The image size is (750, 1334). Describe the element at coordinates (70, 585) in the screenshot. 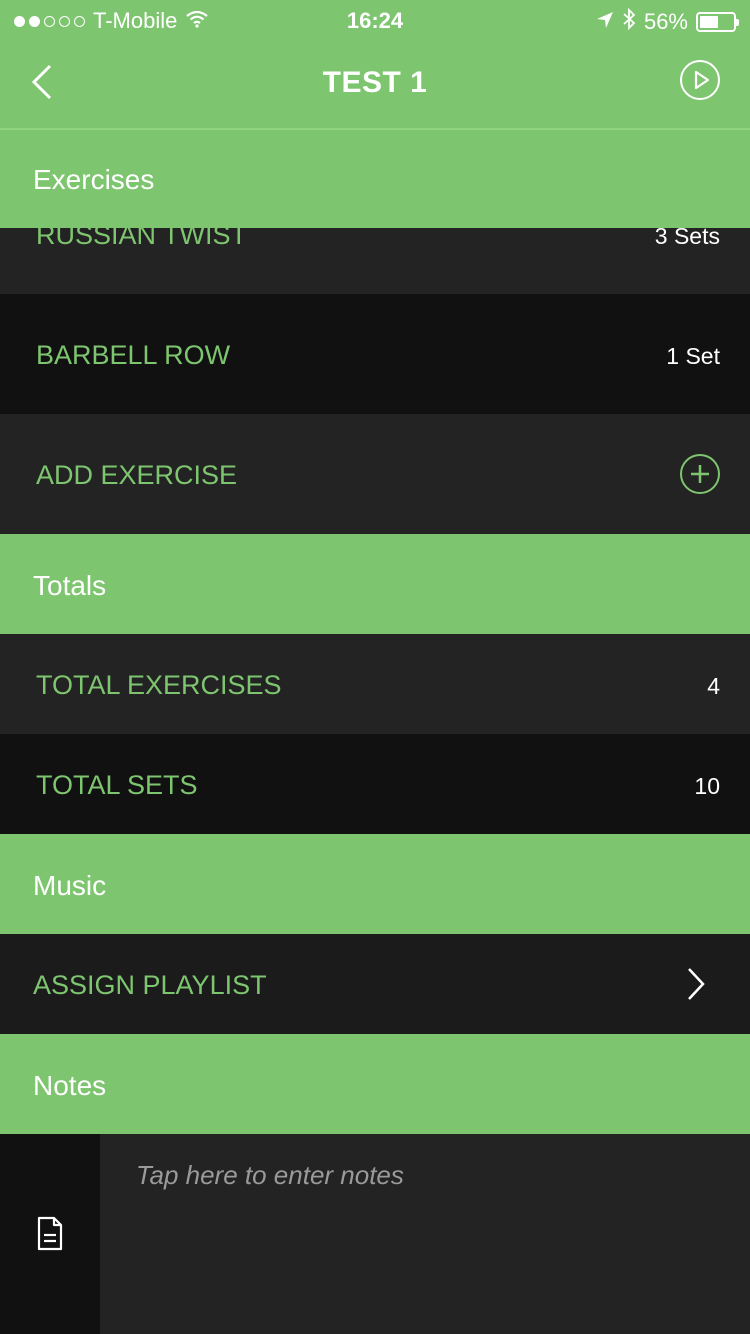

I see `section-title: Totals` at that location.